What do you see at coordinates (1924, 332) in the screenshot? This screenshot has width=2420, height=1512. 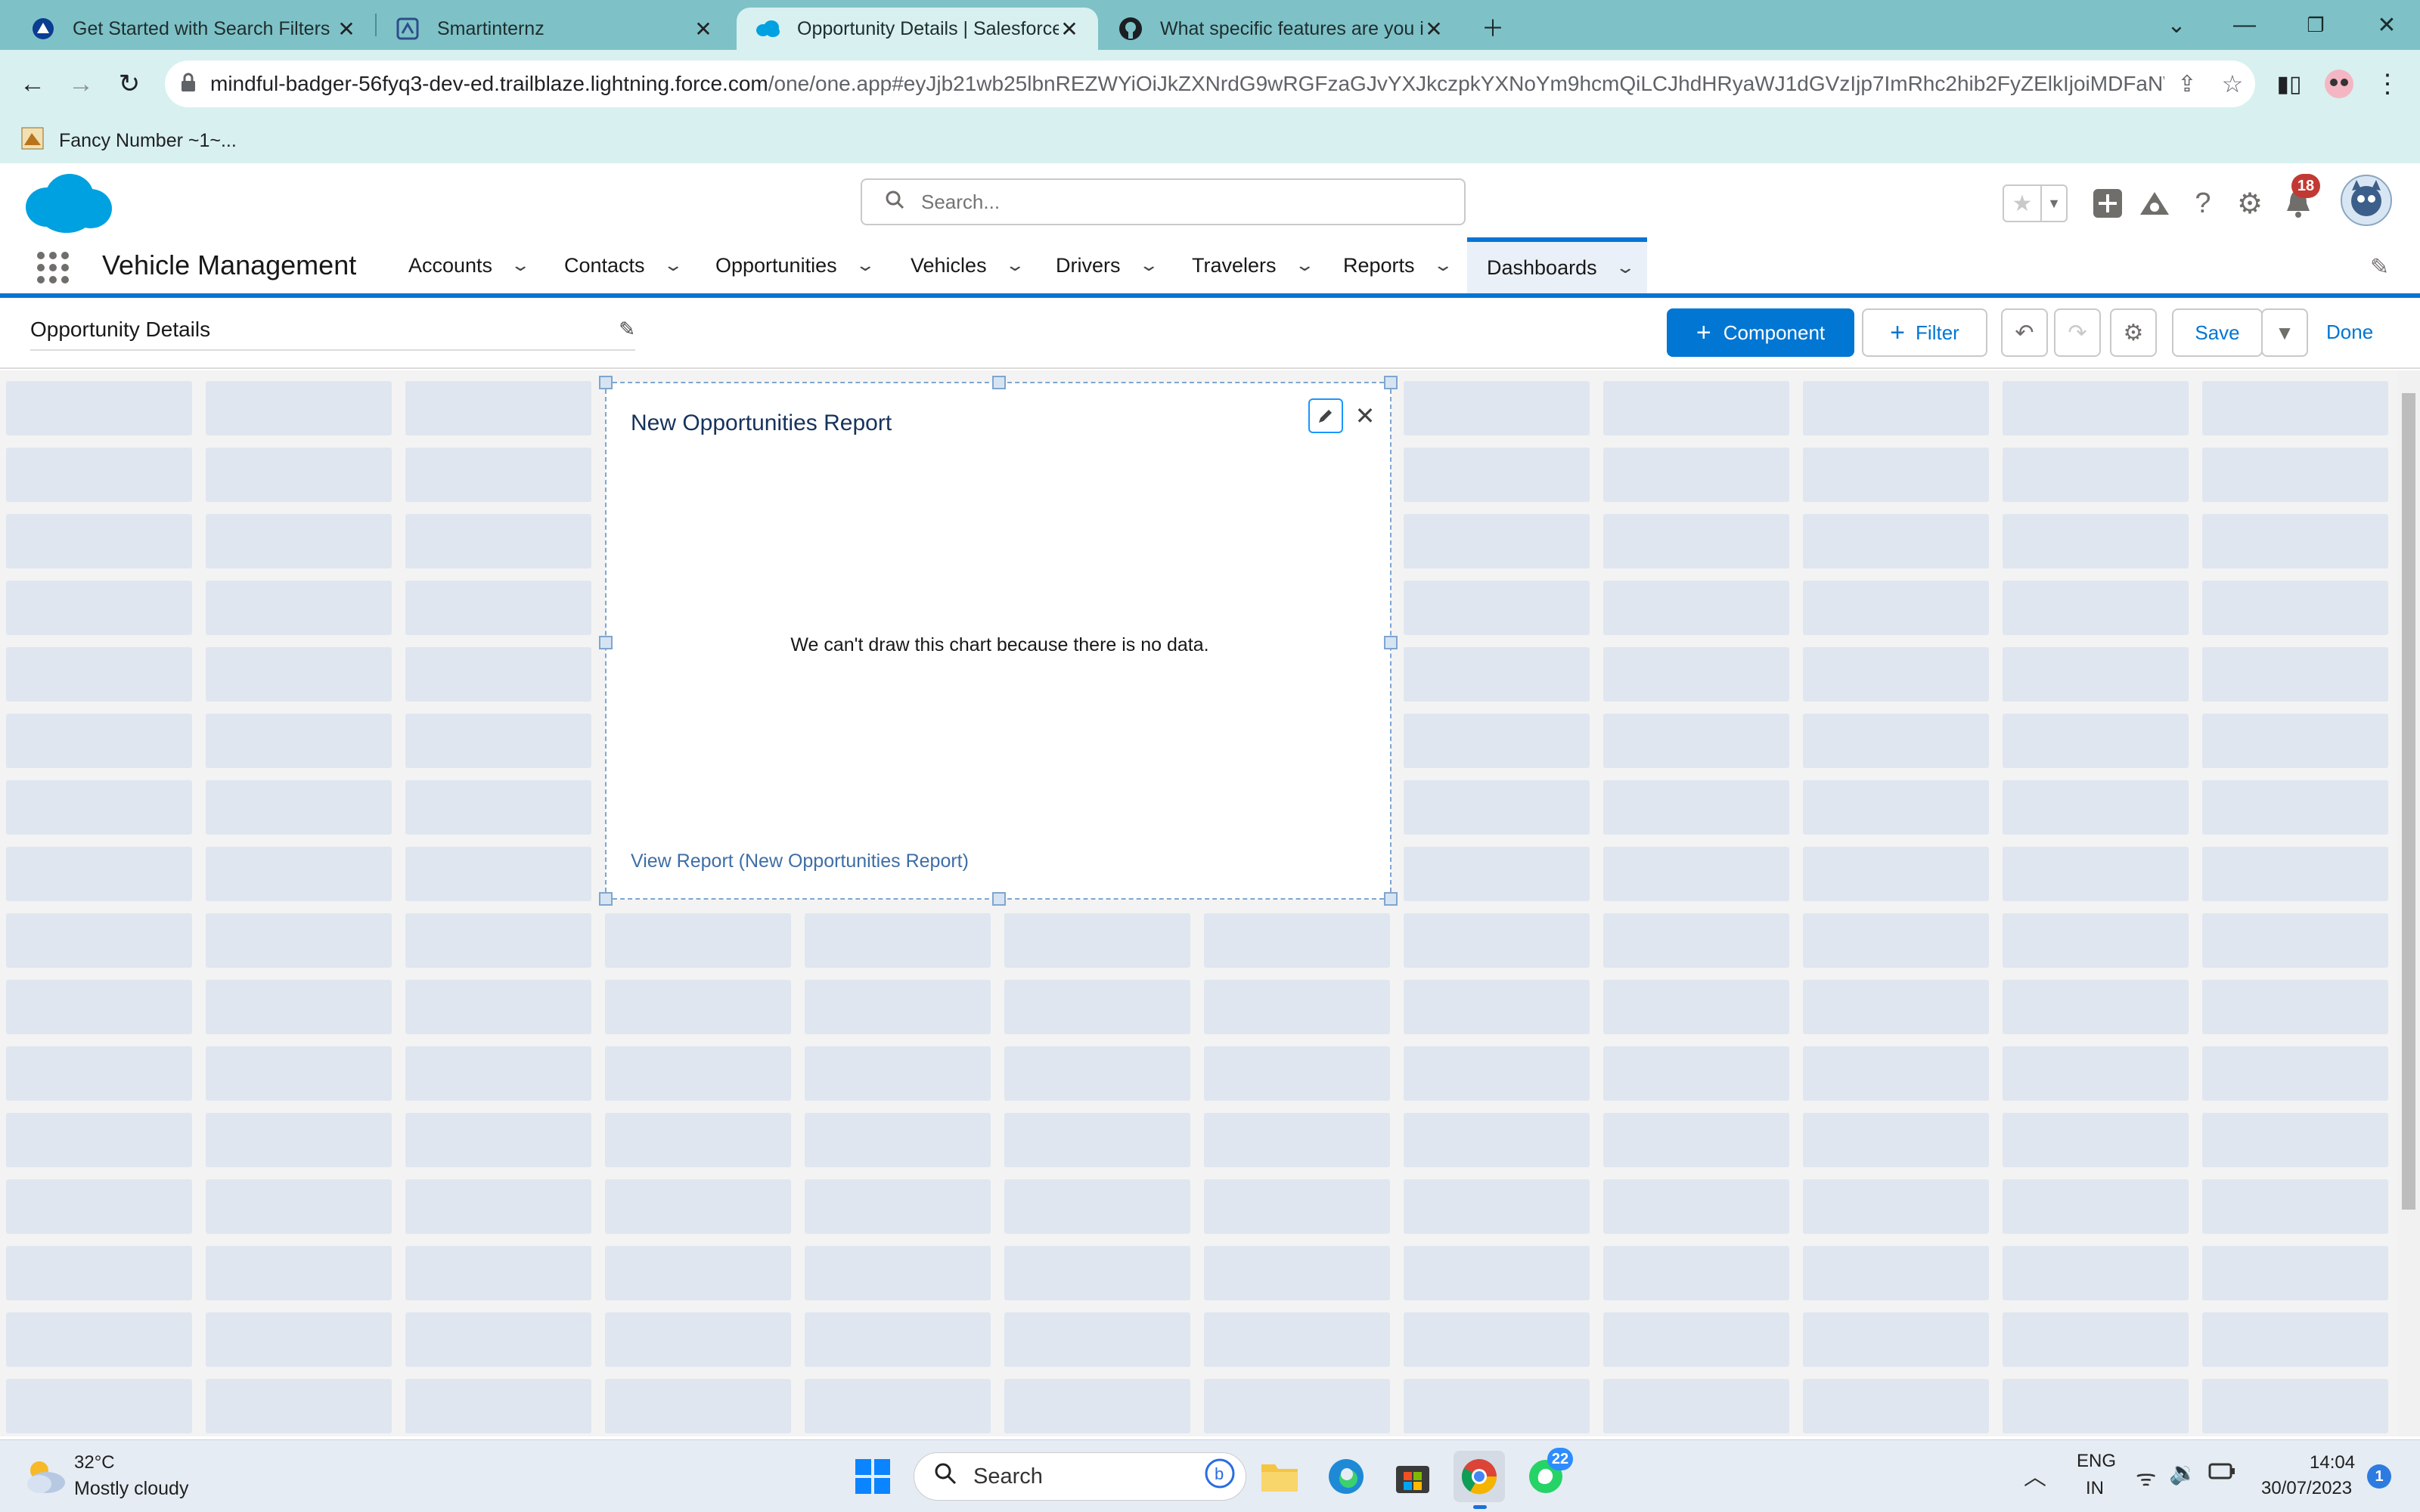 I see `add-filter-button: + Filter` at bounding box center [1924, 332].